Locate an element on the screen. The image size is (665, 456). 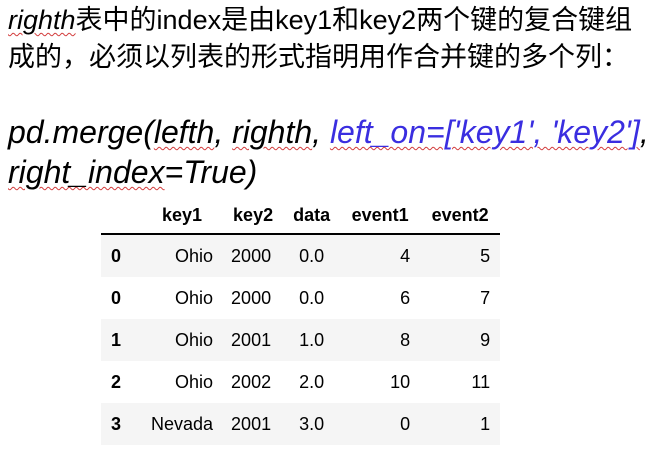
cell-event2: 7 is located at coordinates (485, 297).